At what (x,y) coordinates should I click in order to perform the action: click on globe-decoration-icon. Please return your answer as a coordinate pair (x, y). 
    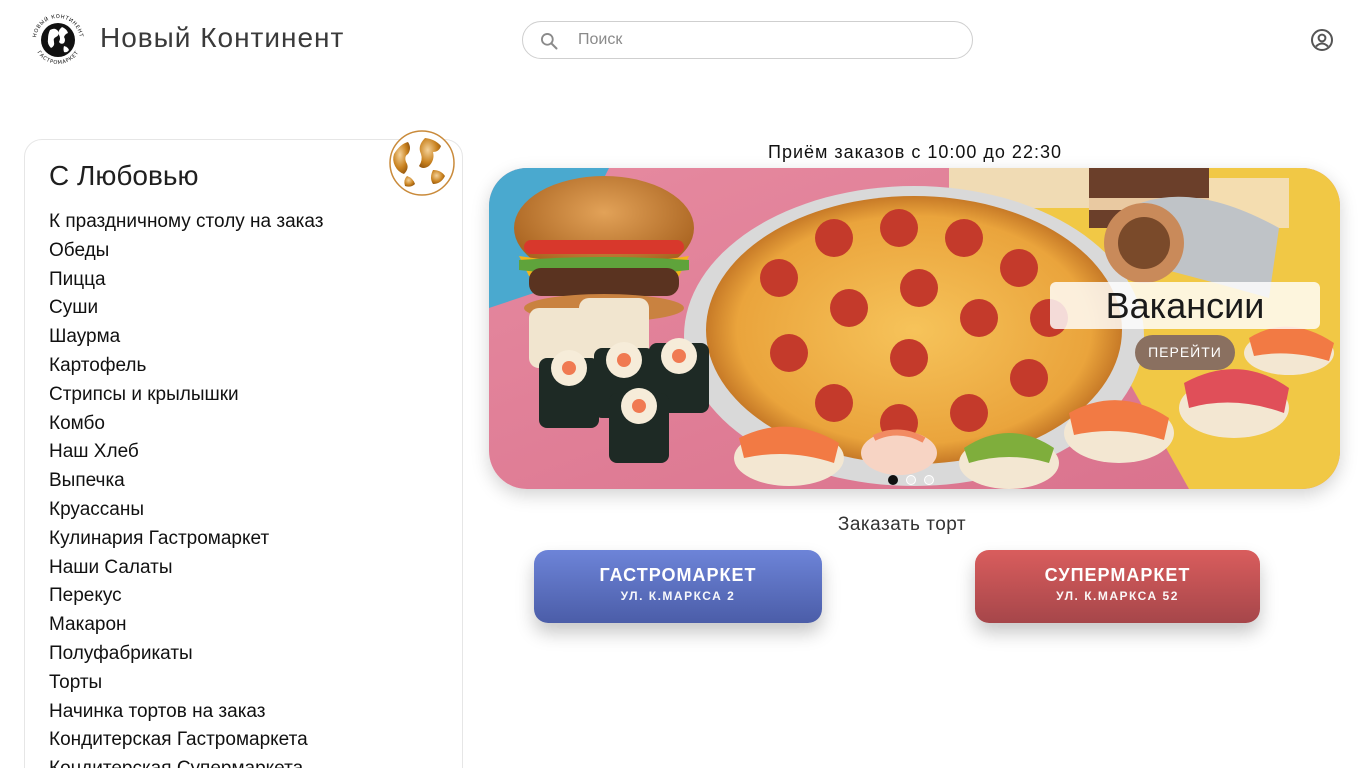
    Looking at the image, I should click on (422, 163).